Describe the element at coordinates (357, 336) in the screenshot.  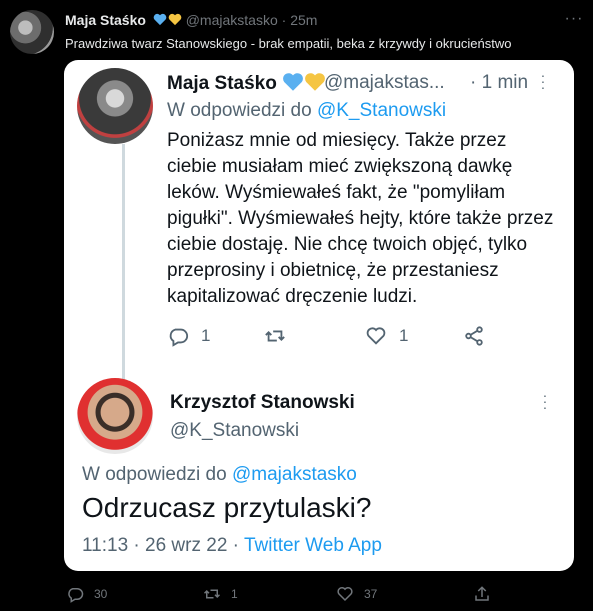
I see `quoted-tweet-actions: 1 1` at that location.